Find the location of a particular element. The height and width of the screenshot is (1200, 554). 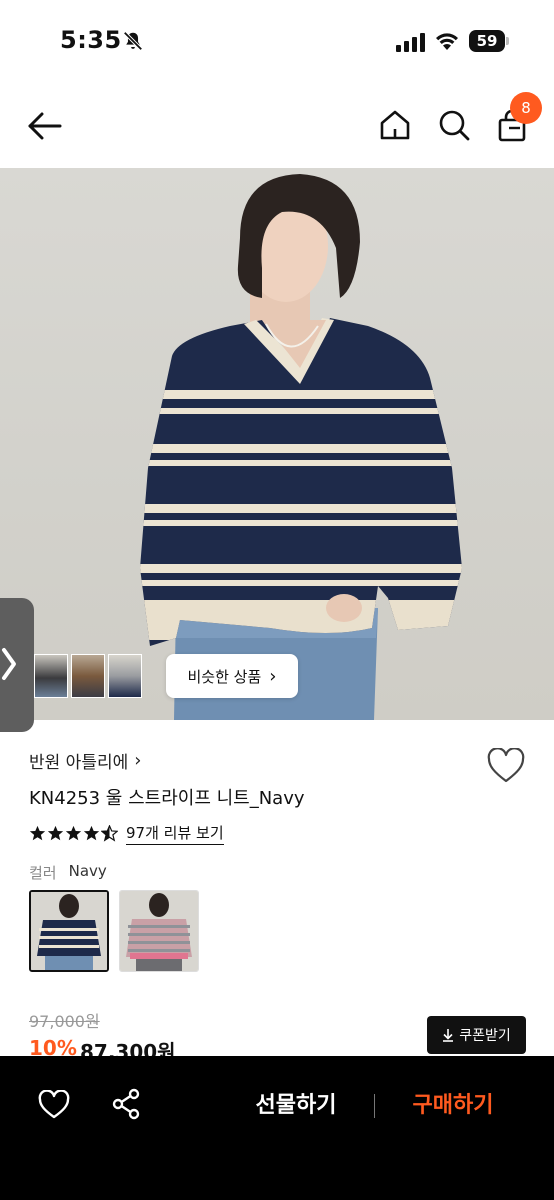

coupon-download-button: 쿠폰받기 is located at coordinates (476, 1035).